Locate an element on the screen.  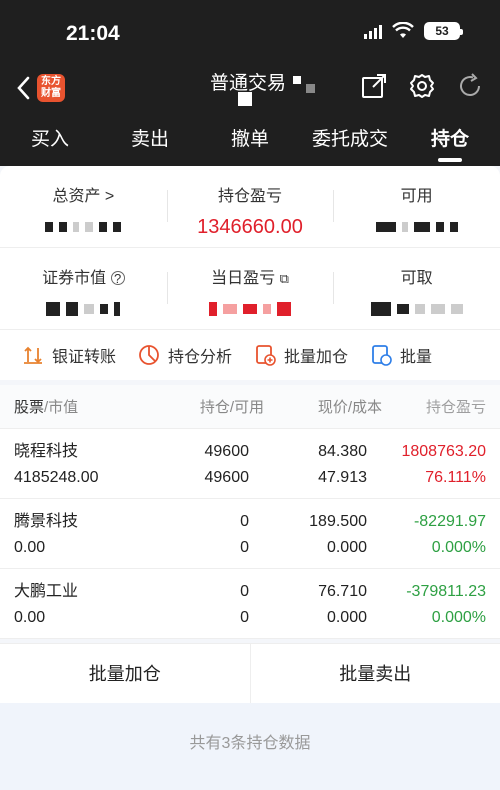
total-assets-masked is located at coordinates (83, 227).